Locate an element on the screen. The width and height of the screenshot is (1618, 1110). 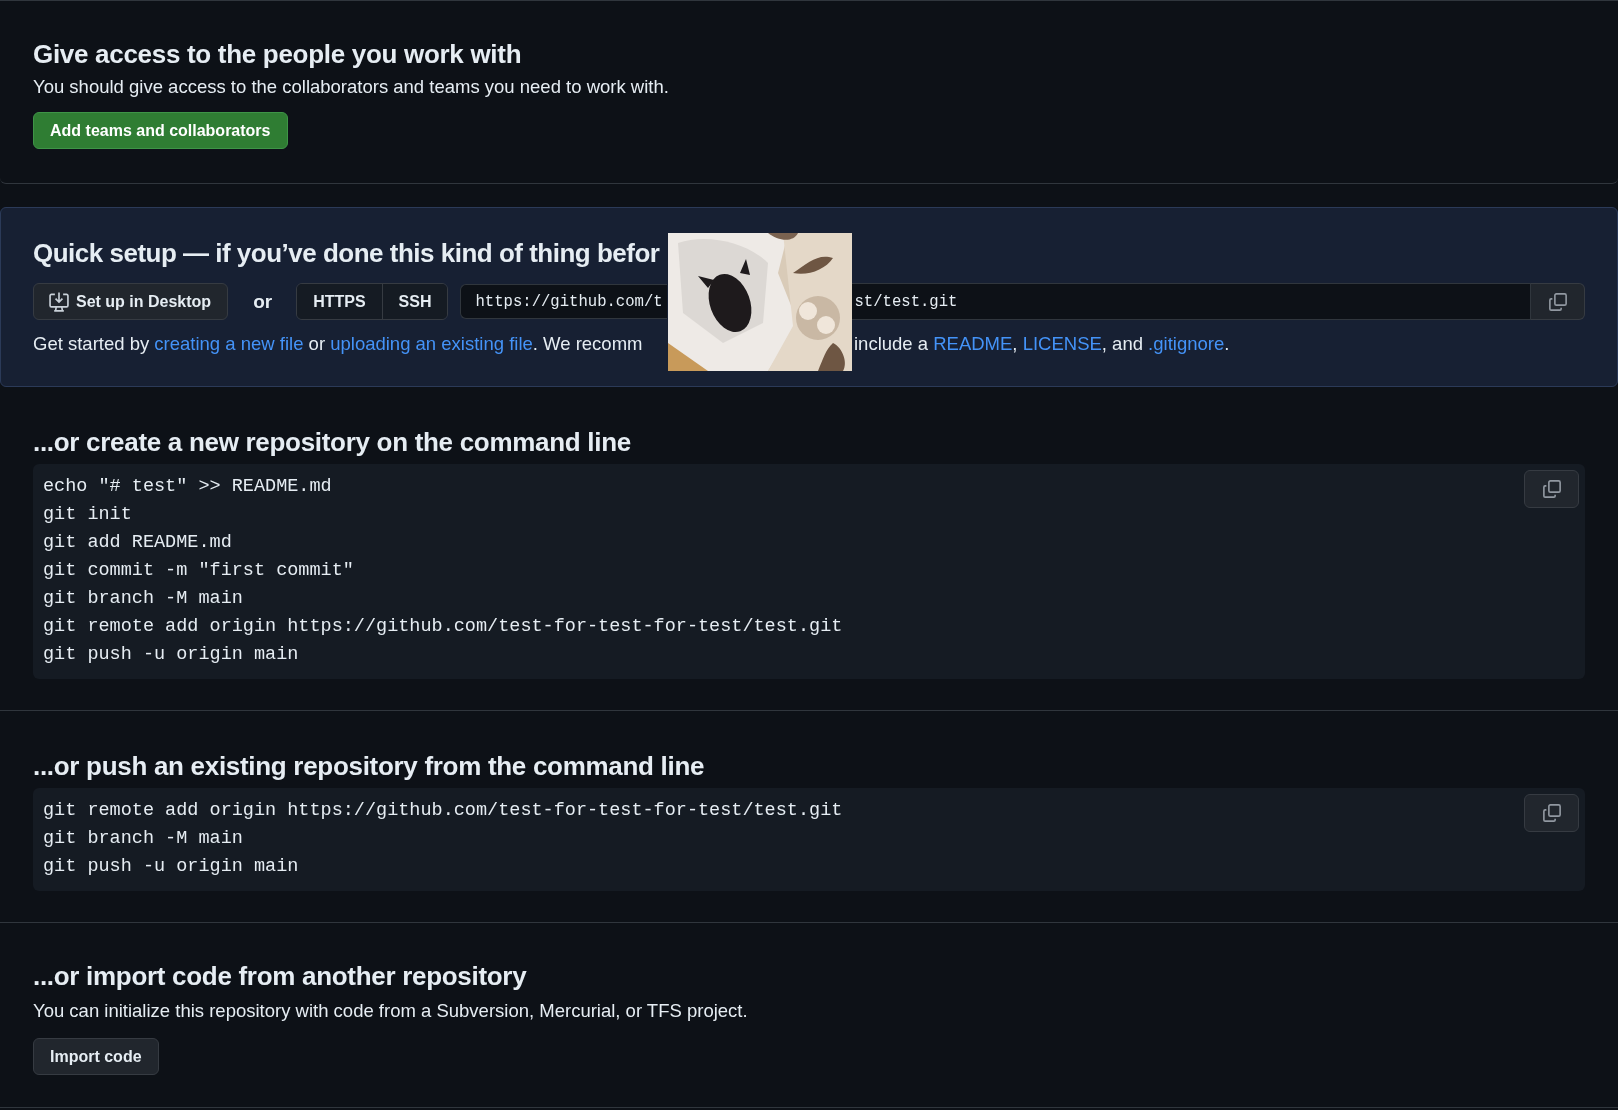
section-title: ...or create a new repository on the command line is located at coordinates (332, 442).